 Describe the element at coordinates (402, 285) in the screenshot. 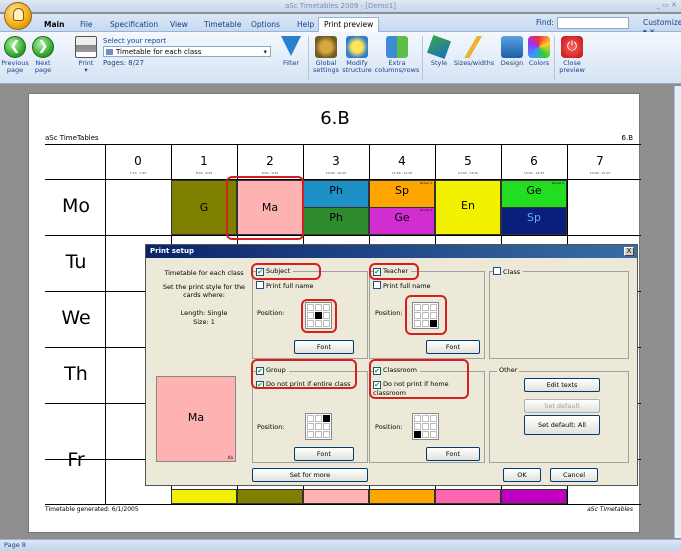

I see `teacher-full-name-checkbox: Print full name` at that location.